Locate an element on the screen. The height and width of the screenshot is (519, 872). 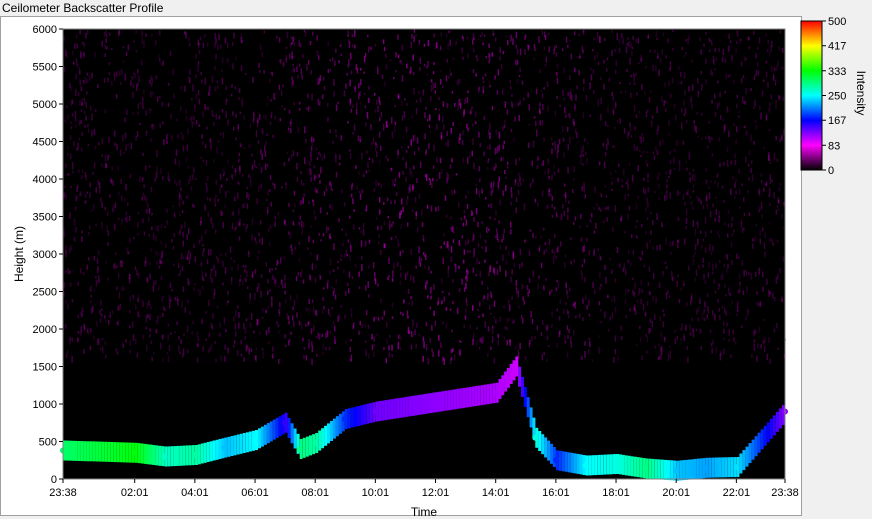
y-tick-label: 1000 is located at coordinates (45, 405).